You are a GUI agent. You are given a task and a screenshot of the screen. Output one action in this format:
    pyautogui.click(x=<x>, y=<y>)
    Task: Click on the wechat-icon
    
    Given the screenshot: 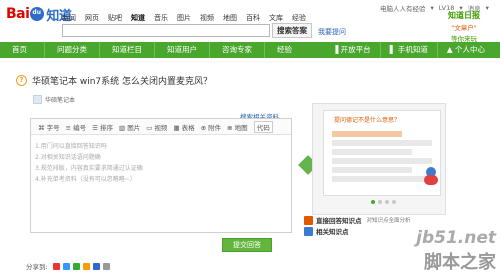 What is the action you would take?
    pyautogui.click(x=76, y=266)
    